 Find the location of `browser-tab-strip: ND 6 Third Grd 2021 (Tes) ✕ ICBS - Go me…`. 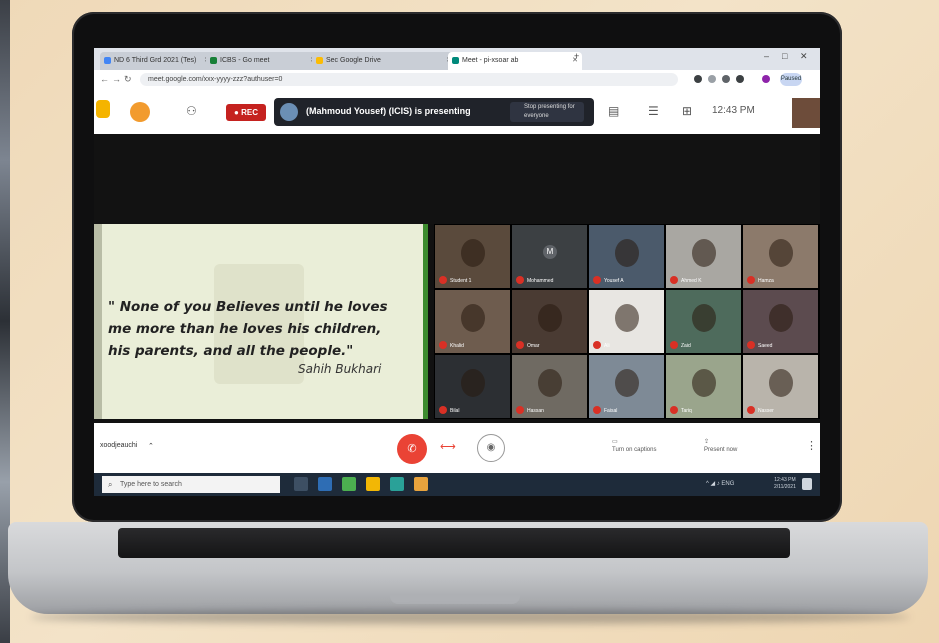

browser-tab-strip: ND 6 Third Grd 2021 (Tes) ✕ ICBS - Go me… is located at coordinates (457, 59).